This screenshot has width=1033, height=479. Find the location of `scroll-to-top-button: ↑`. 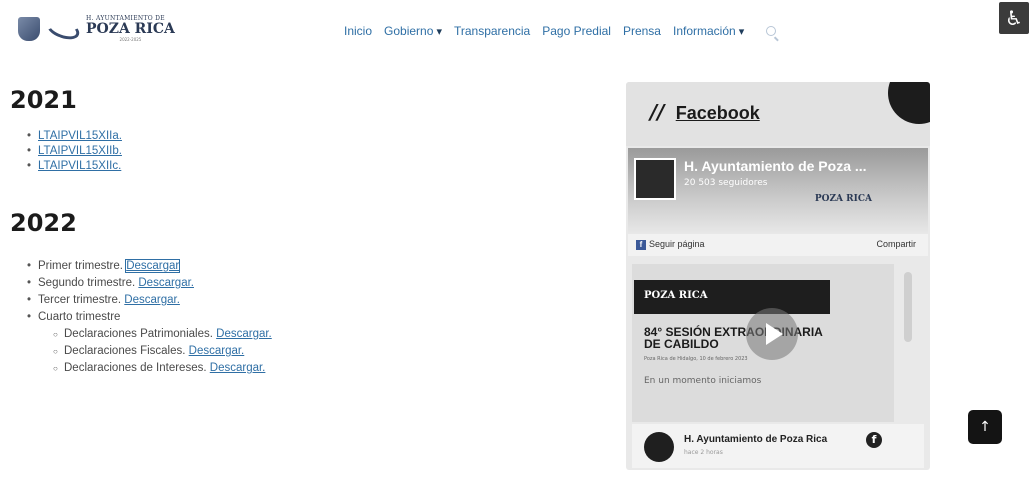

scroll-to-top-button: ↑ is located at coordinates (985, 427).